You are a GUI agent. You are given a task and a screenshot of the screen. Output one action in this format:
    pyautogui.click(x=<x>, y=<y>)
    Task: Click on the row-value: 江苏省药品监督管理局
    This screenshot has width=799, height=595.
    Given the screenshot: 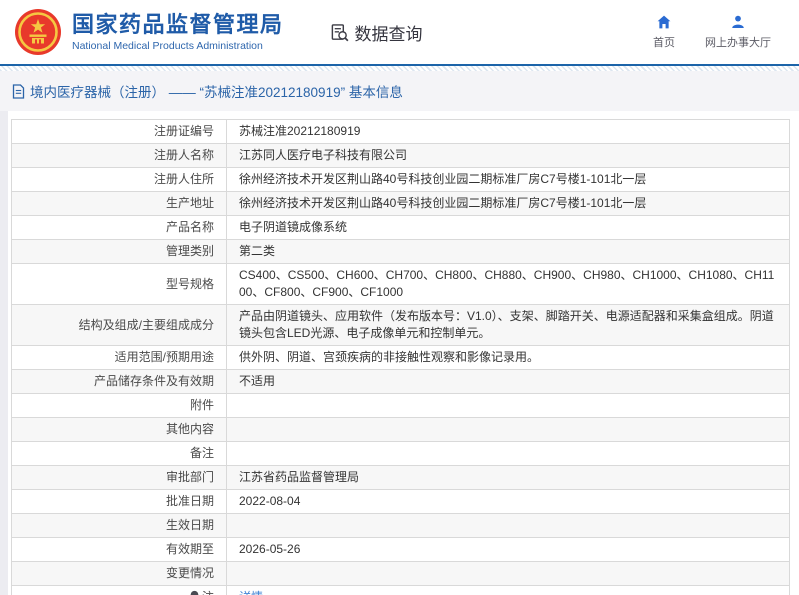 What is the action you would take?
    pyautogui.click(x=508, y=477)
    